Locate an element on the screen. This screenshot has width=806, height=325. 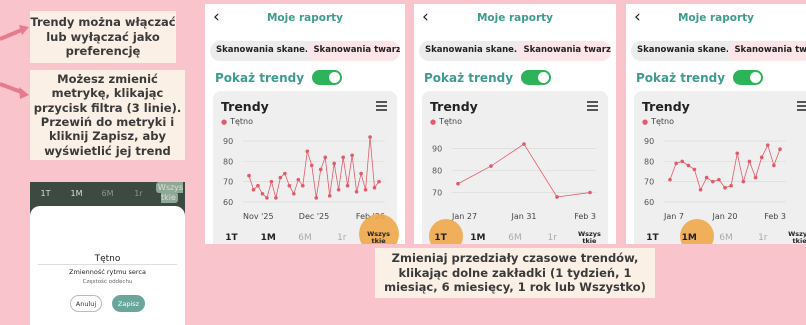
metric-selected: Tętno is located at coordinates (107, 259).